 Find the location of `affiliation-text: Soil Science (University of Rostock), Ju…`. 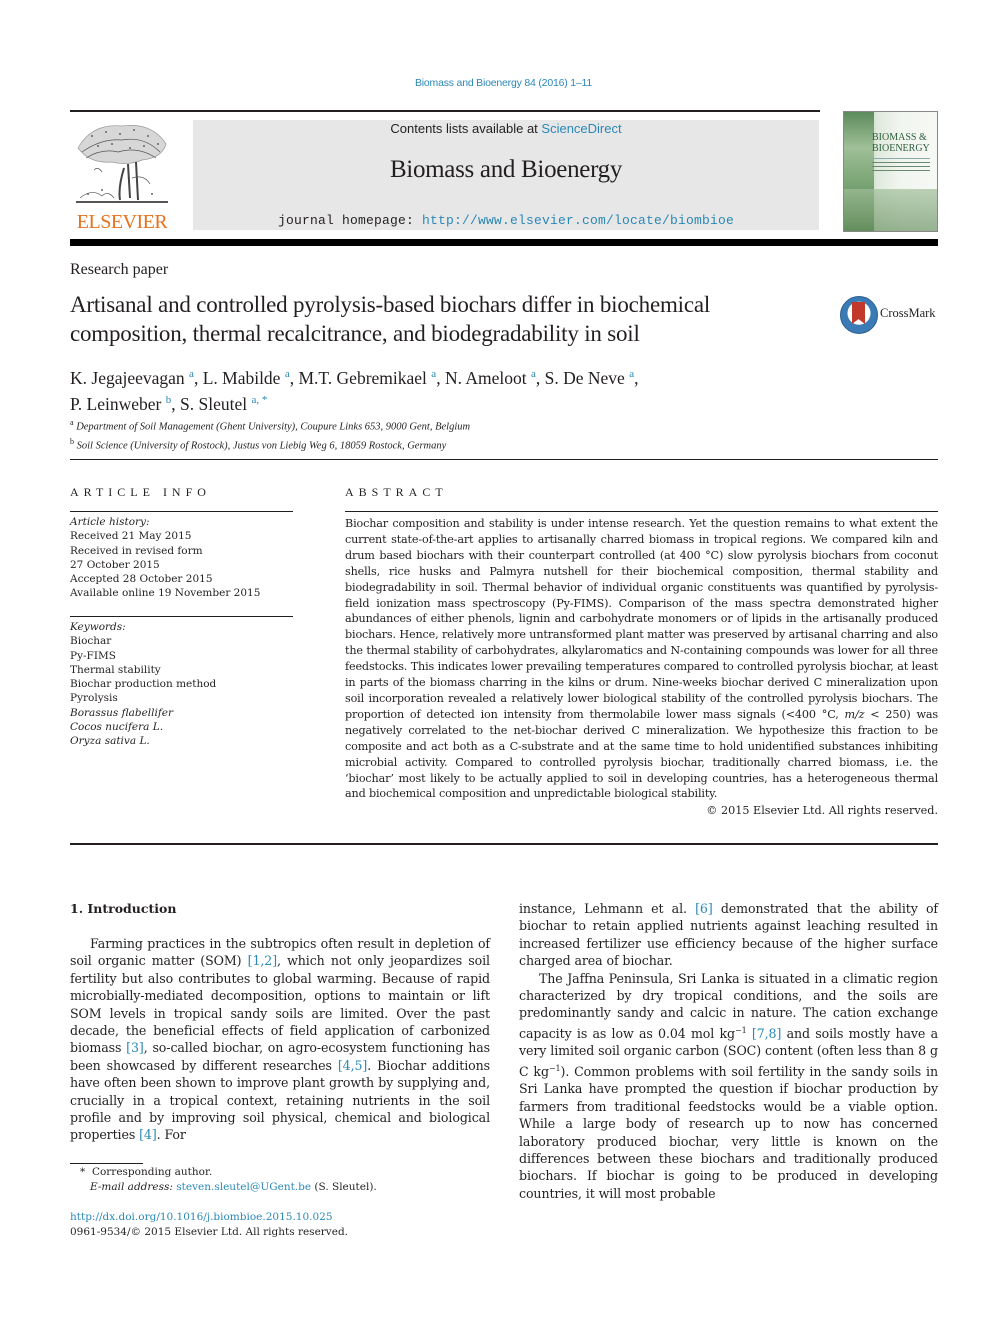

affiliation-text: Soil Science (University of Rostock), Ju… is located at coordinates (261, 446).